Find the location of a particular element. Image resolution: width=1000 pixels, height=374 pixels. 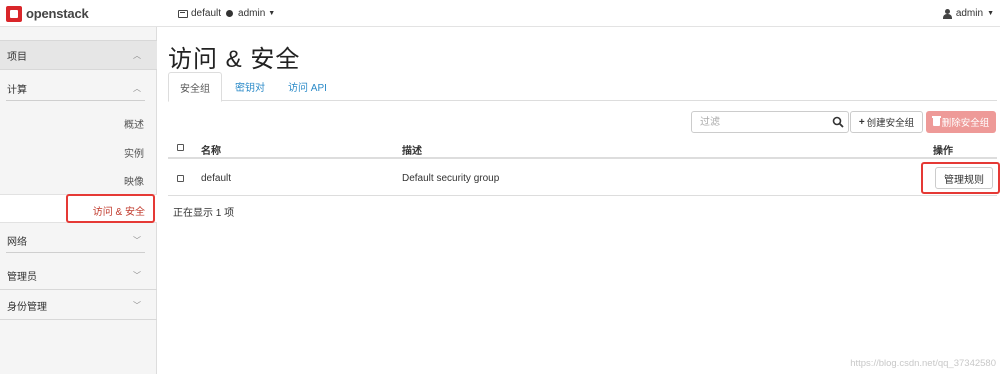

project-icon is located at coordinates (183, 13).